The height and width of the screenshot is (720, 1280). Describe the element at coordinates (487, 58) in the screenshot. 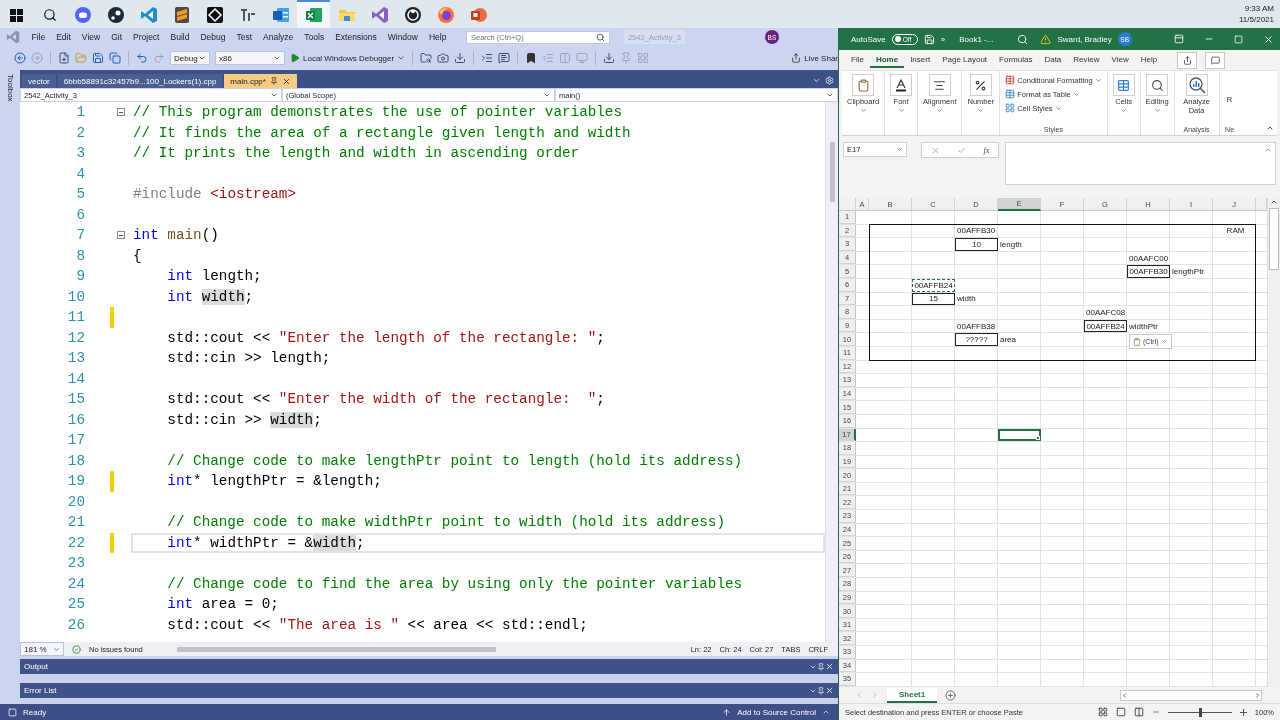

I see `indent-icon` at that location.